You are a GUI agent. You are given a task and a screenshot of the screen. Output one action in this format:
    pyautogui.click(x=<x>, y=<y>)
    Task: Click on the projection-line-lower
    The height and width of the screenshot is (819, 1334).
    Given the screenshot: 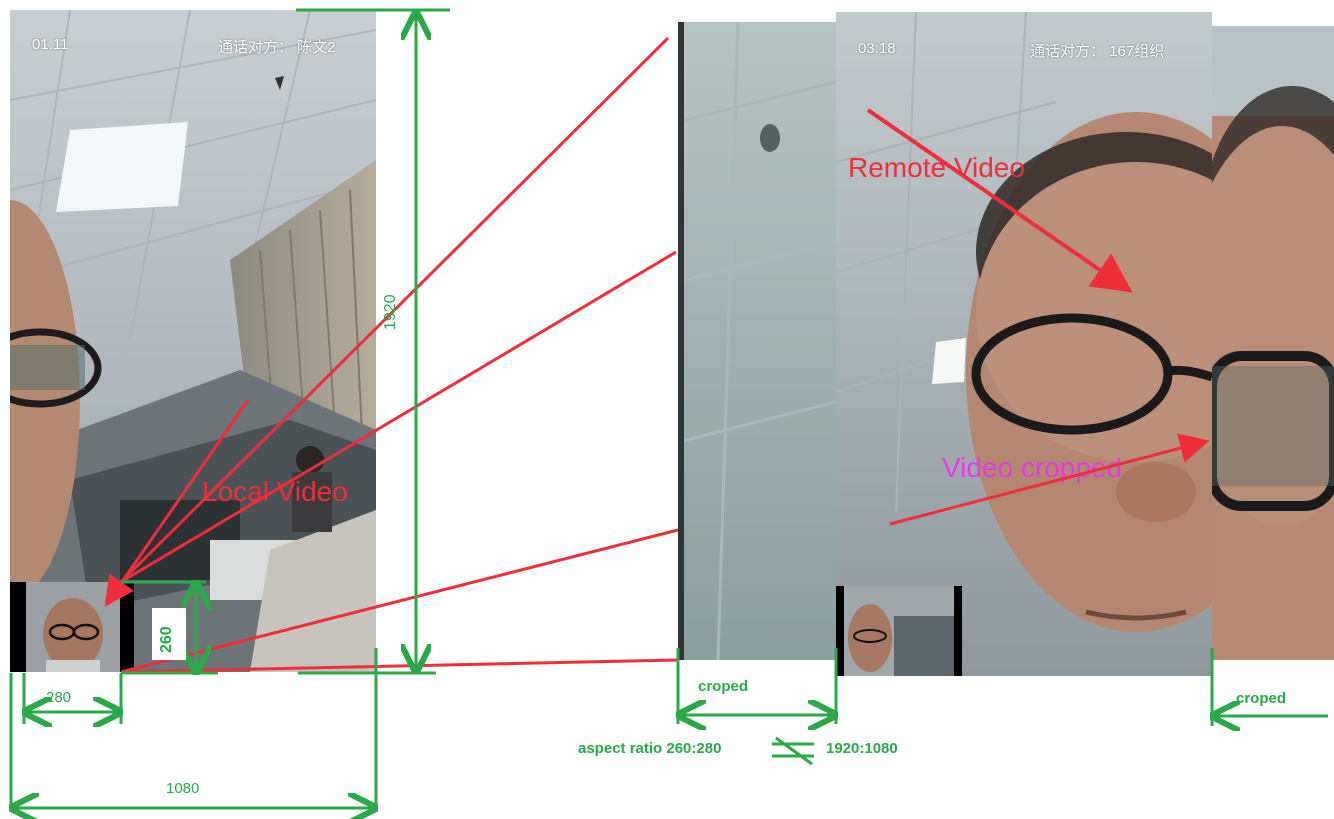 What is the action you would take?
    pyautogui.click(x=399, y=601)
    